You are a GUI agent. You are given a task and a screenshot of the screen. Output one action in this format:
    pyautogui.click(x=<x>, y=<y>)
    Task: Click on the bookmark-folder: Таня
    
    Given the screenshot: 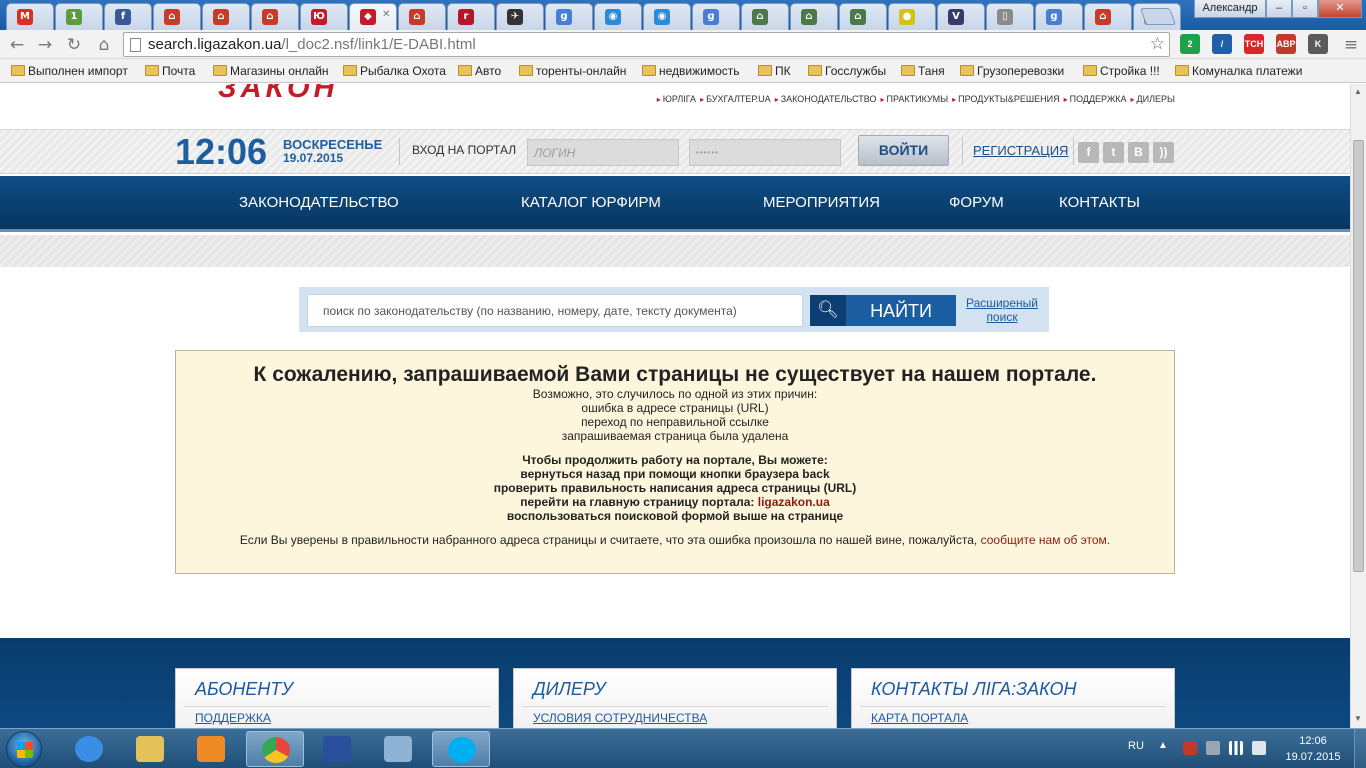 What is the action you would take?
    pyautogui.click(x=921, y=71)
    